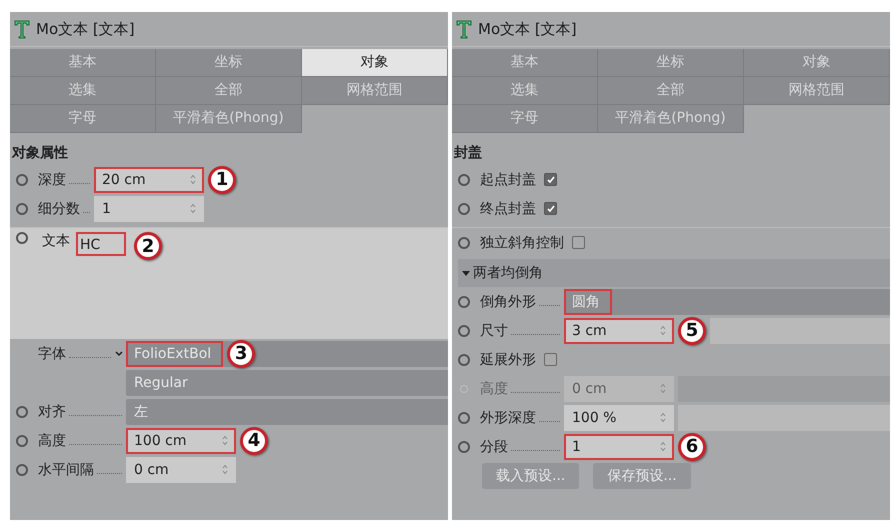 This screenshot has width=893, height=526. I want to click on number-field: 3 cm, so click(619, 331).